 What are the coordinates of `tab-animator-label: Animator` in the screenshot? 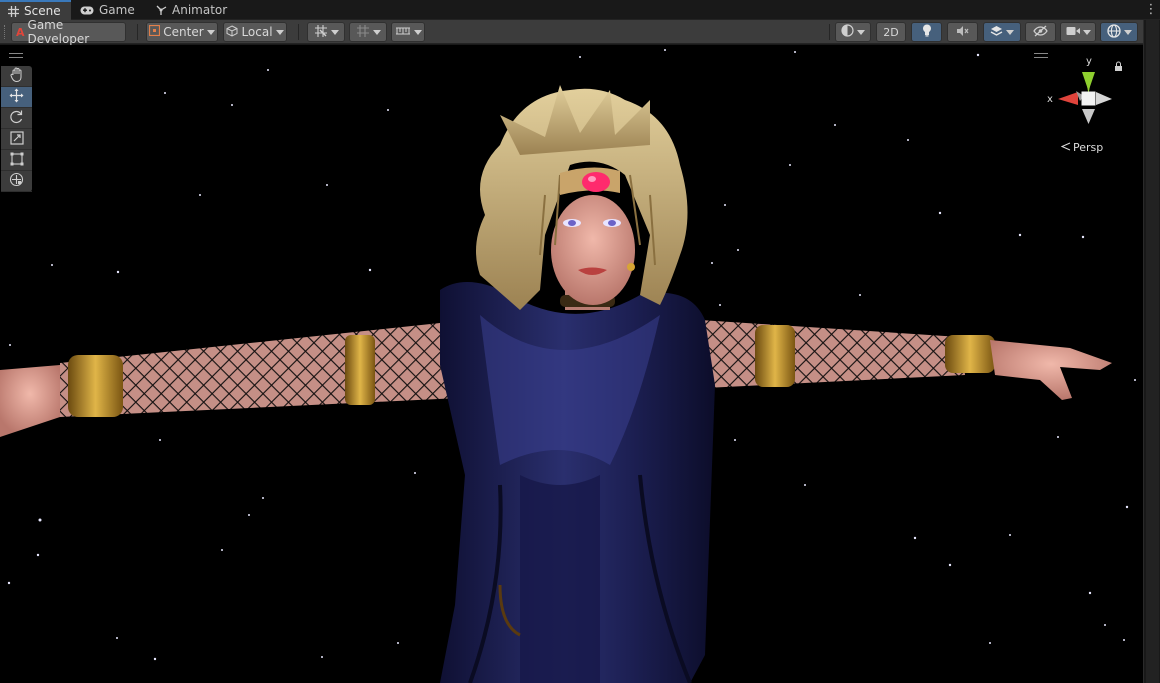 It's located at (200, 10).